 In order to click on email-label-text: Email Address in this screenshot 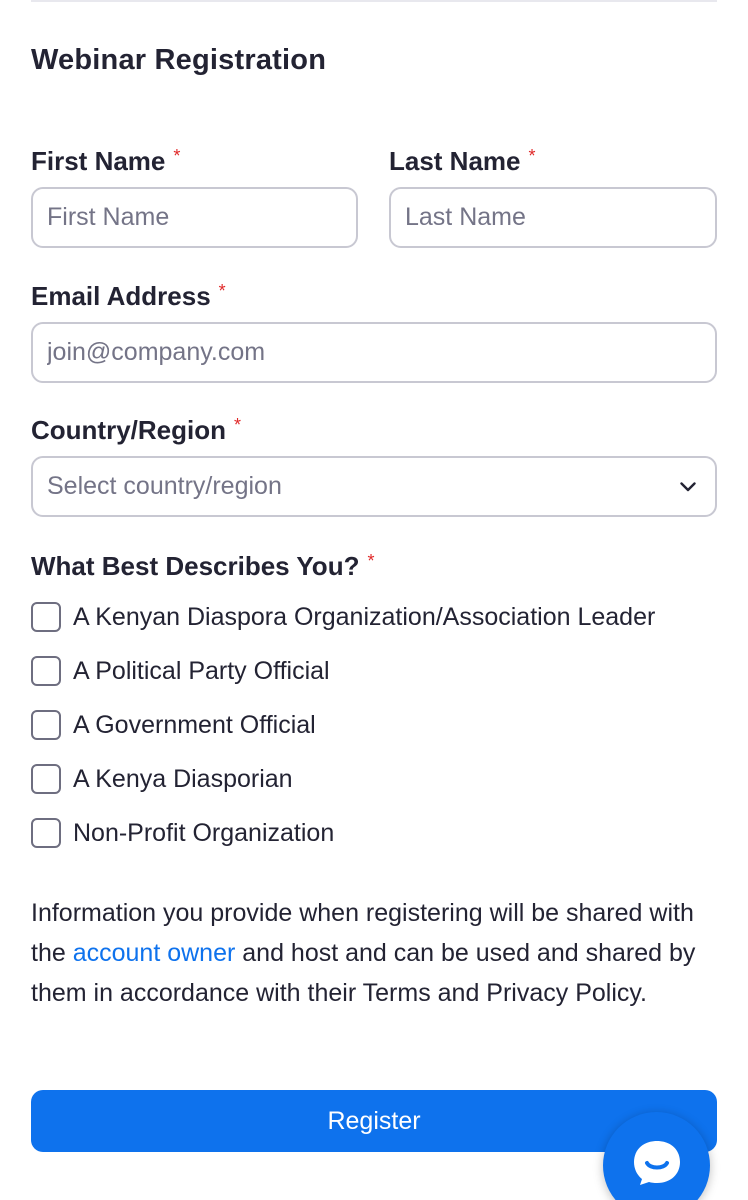, I will do `click(121, 296)`.